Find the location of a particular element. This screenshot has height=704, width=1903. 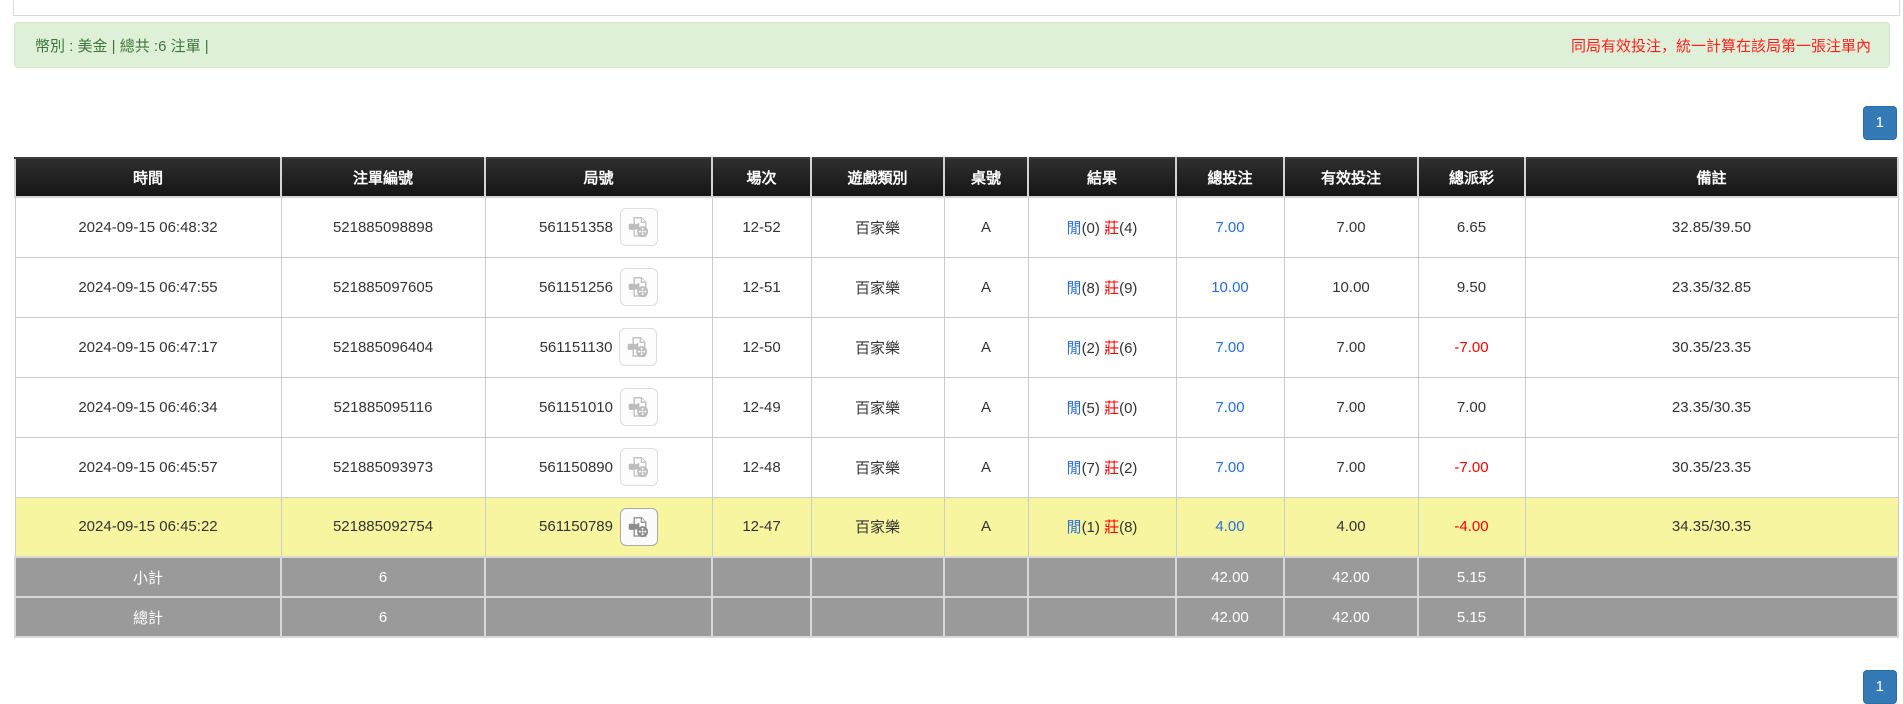

col-header-total-bet: 總投注 is located at coordinates (1230, 177).